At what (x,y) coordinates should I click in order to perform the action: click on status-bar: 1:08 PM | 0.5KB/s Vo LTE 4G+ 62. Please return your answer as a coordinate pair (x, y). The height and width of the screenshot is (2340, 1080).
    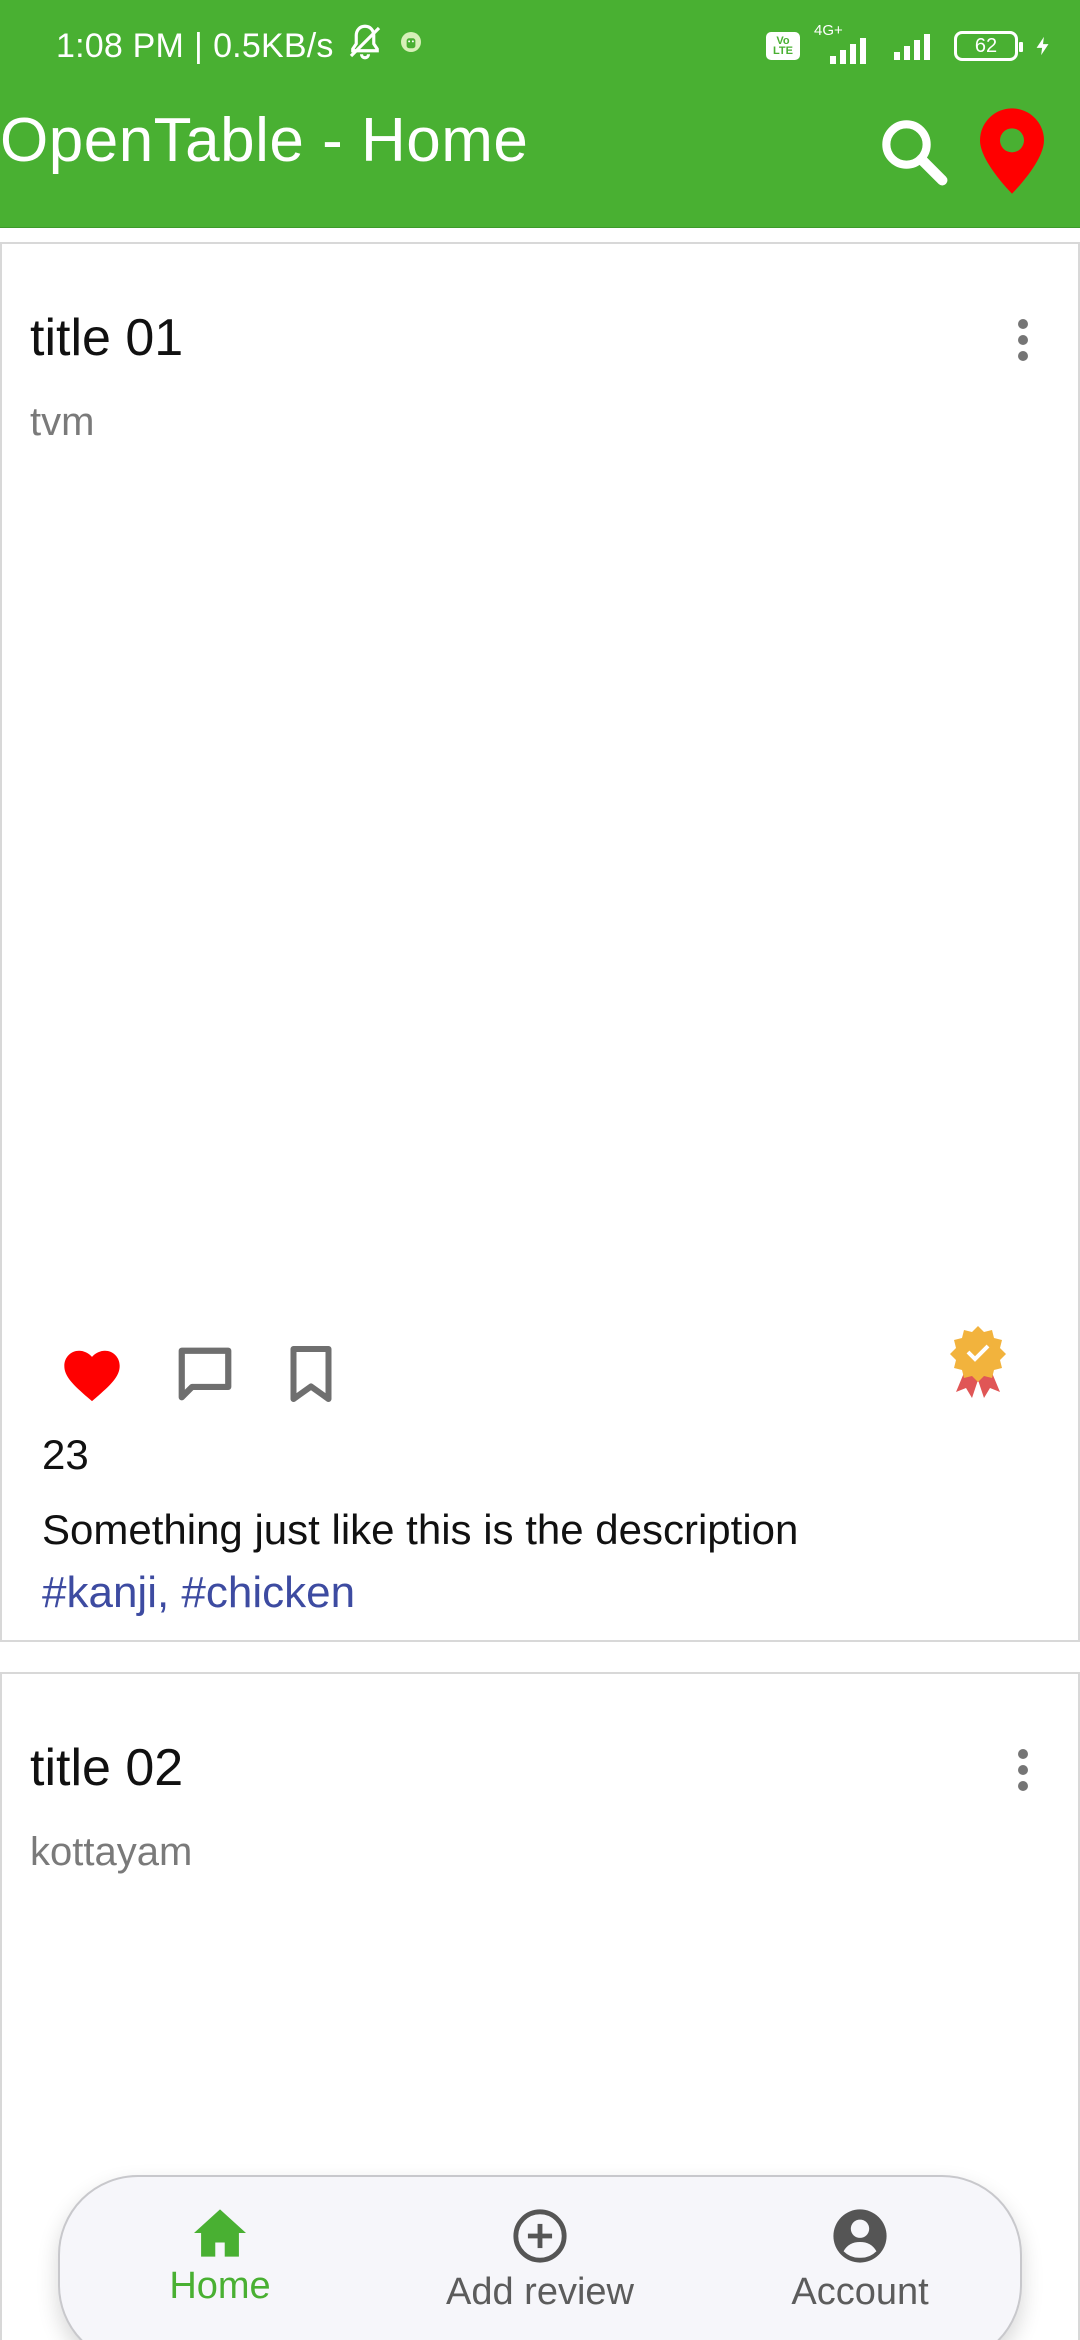
    Looking at the image, I should click on (540, 46).